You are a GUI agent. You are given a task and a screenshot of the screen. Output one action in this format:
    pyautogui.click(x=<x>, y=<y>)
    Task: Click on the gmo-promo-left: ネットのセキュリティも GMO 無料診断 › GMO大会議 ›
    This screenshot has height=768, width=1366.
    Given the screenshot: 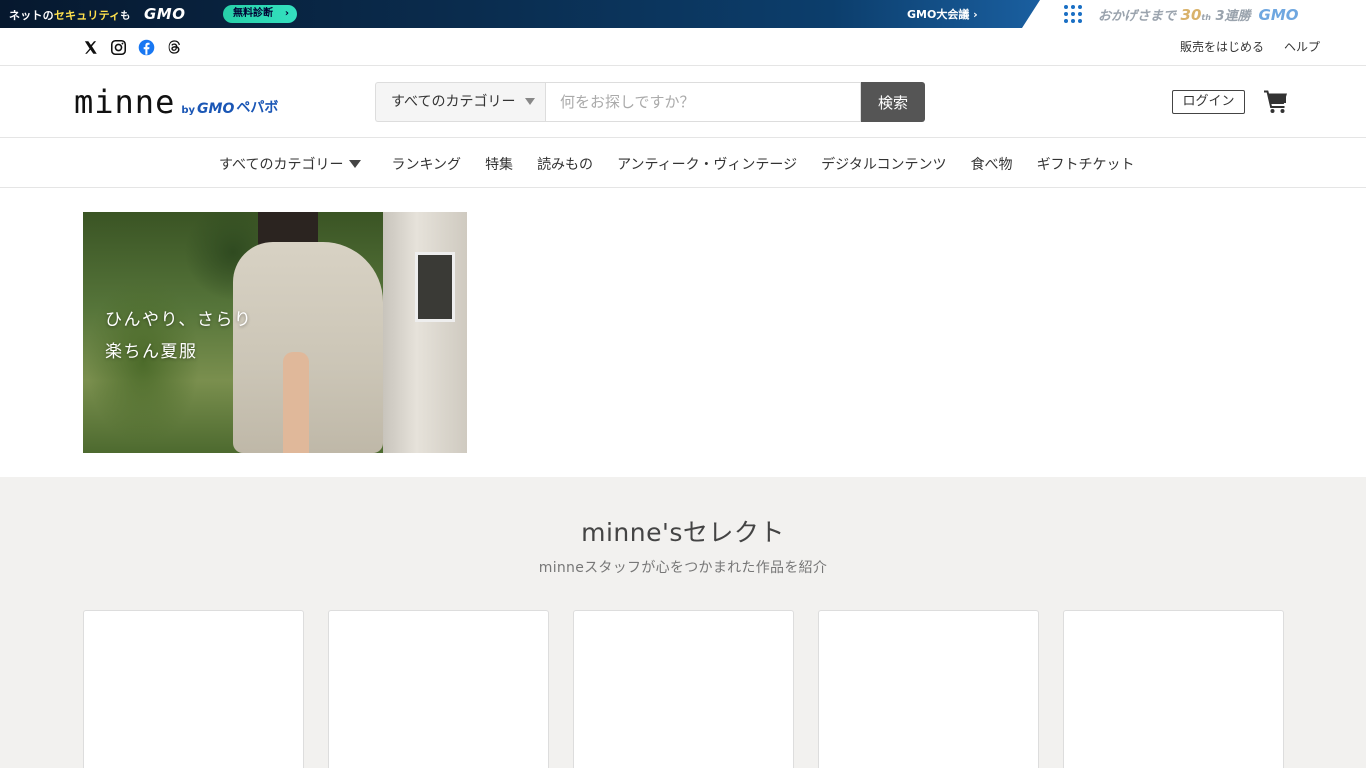 What is the action you would take?
    pyautogui.click(x=520, y=14)
    